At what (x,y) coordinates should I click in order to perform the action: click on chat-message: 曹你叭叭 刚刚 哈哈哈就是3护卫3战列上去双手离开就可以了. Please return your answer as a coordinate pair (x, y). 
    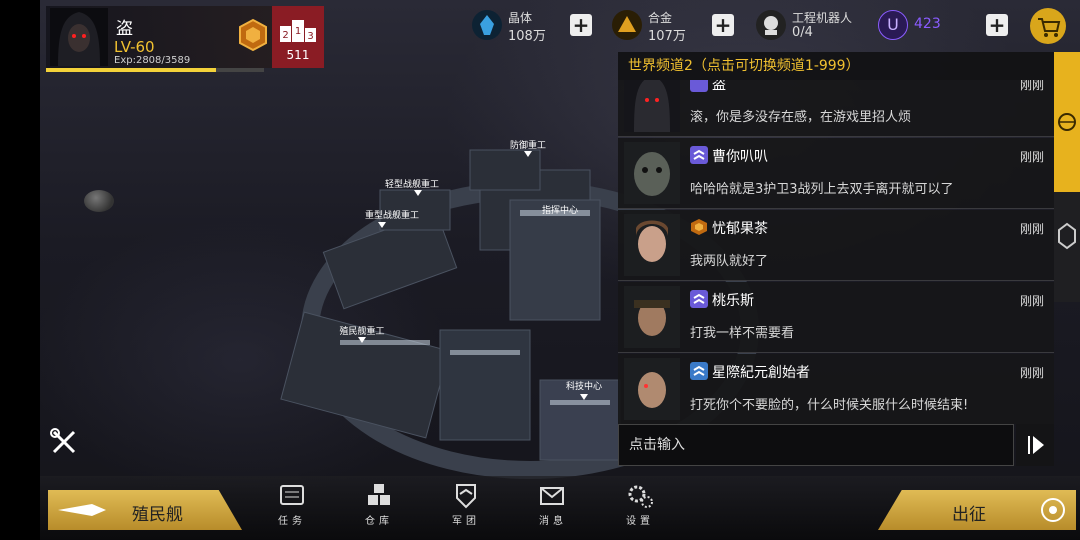
    Looking at the image, I should click on (836, 173).